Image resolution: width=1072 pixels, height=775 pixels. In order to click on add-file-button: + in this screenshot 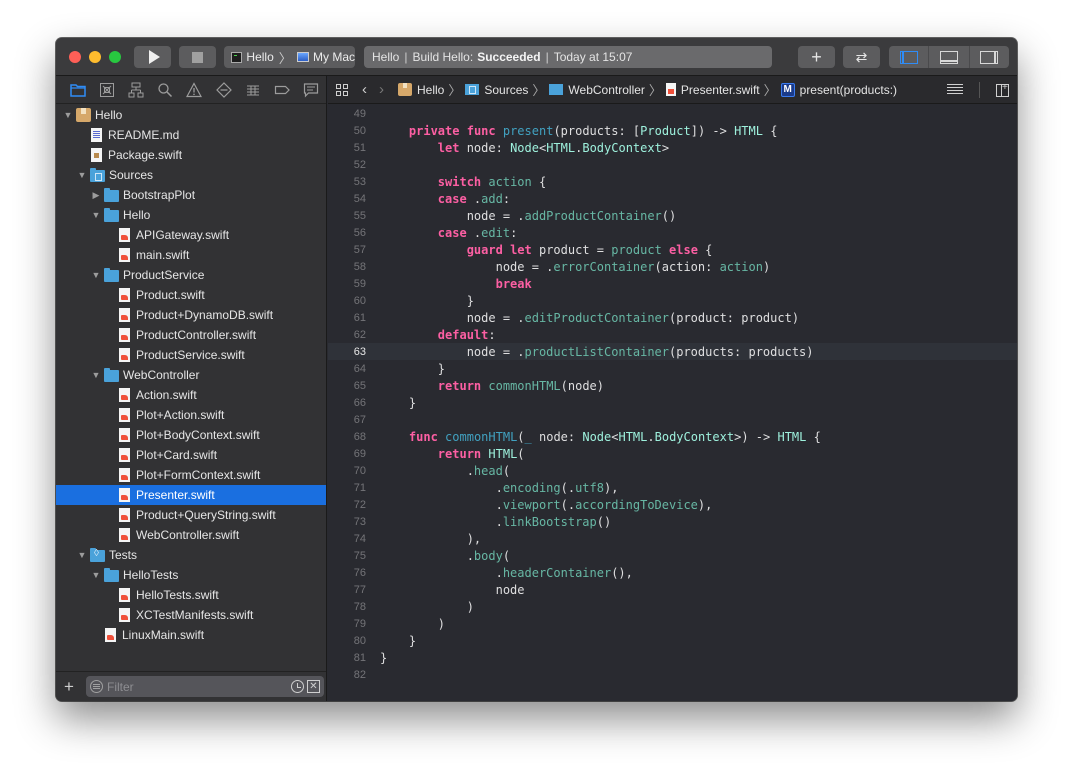, I will do `click(72, 687)`.